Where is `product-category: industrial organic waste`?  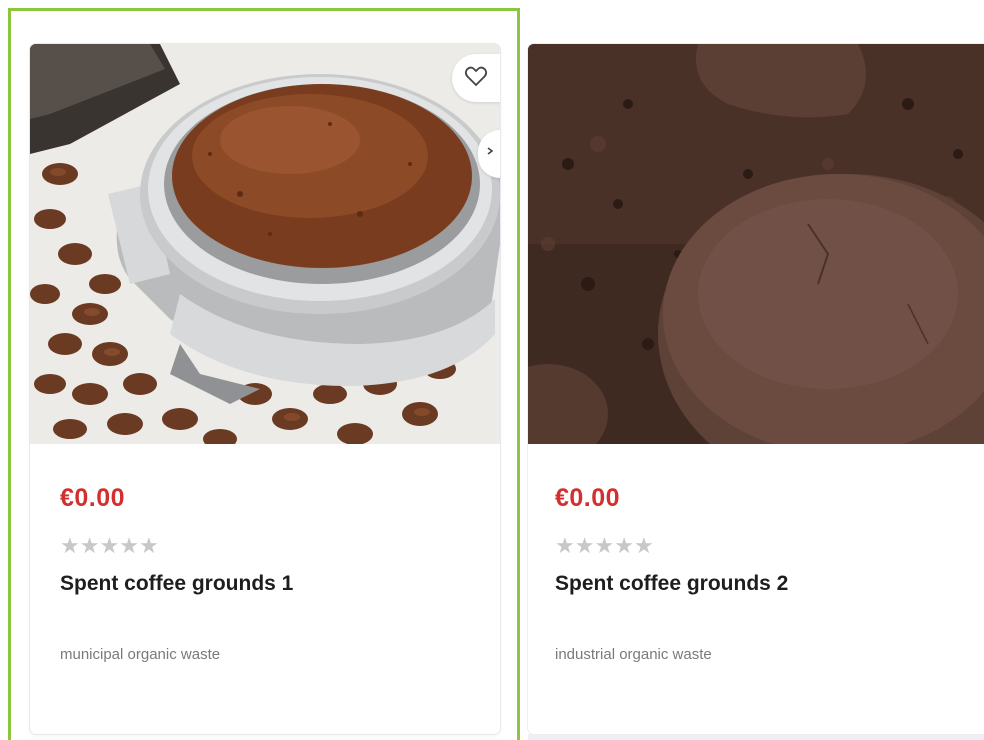
product-category: industrial organic waste is located at coordinates (633, 654).